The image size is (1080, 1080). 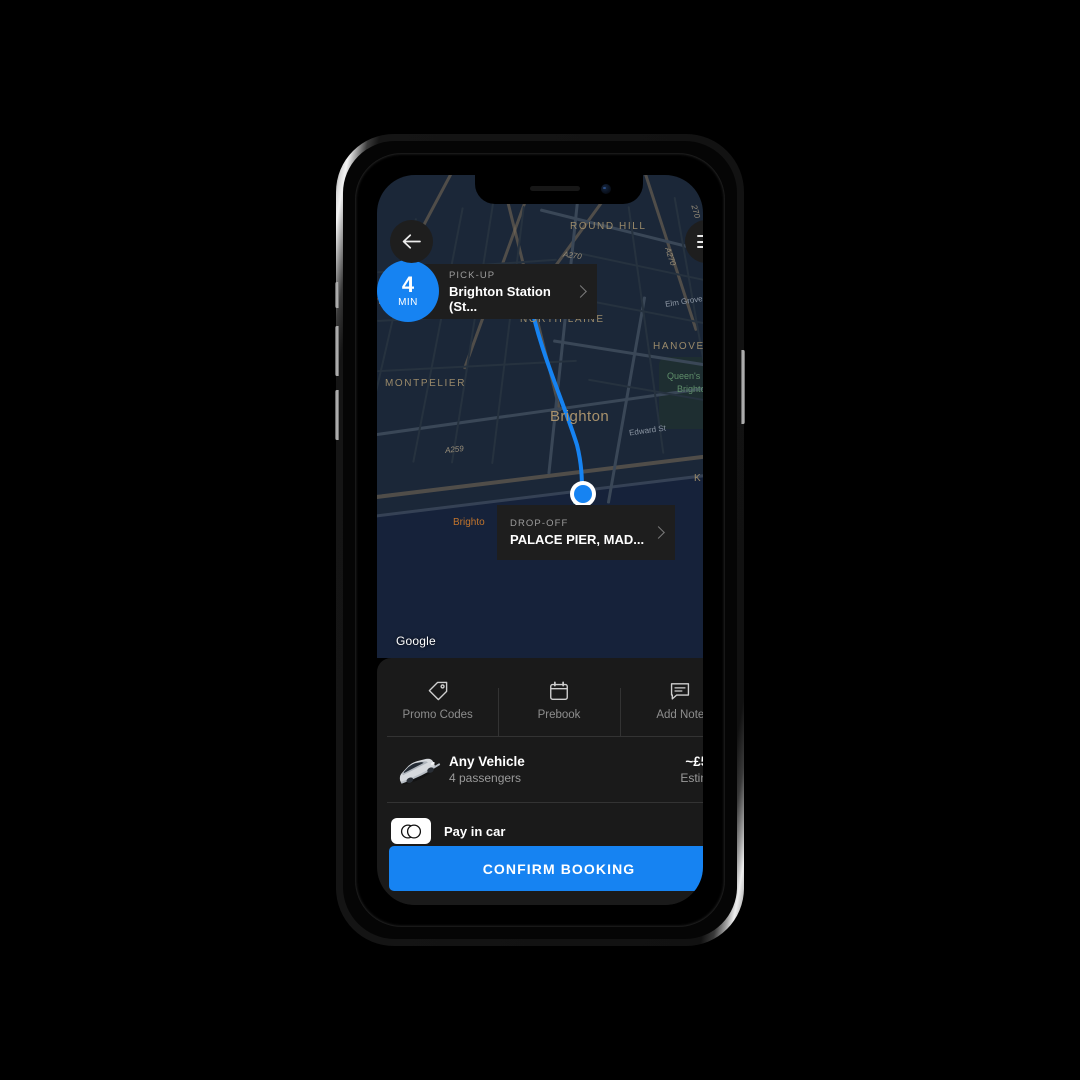 I want to click on tag-icon, so click(x=437, y=690).